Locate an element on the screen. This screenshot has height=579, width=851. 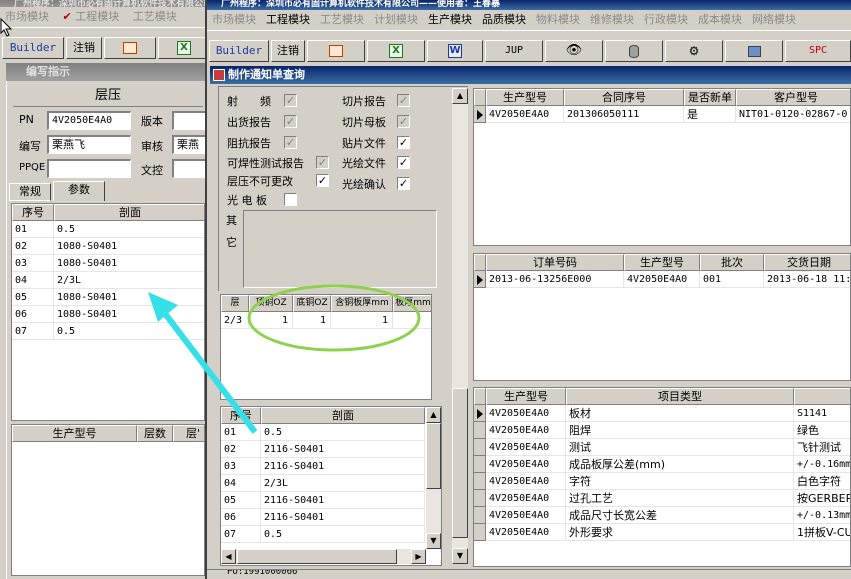
ppqe-field is located at coordinates (89, 168).